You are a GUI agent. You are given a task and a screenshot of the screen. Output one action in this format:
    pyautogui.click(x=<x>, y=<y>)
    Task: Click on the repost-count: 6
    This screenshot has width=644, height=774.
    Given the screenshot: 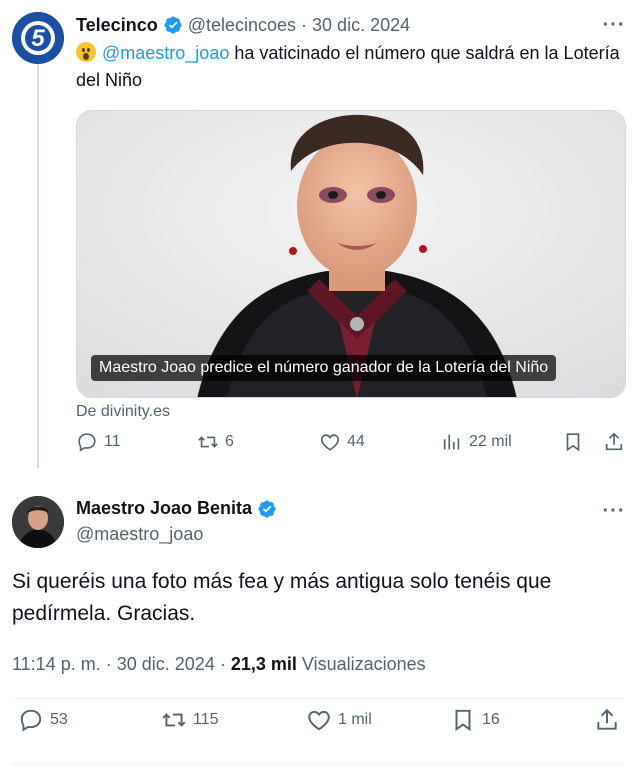 What is the action you would take?
    pyautogui.click(x=229, y=441)
    